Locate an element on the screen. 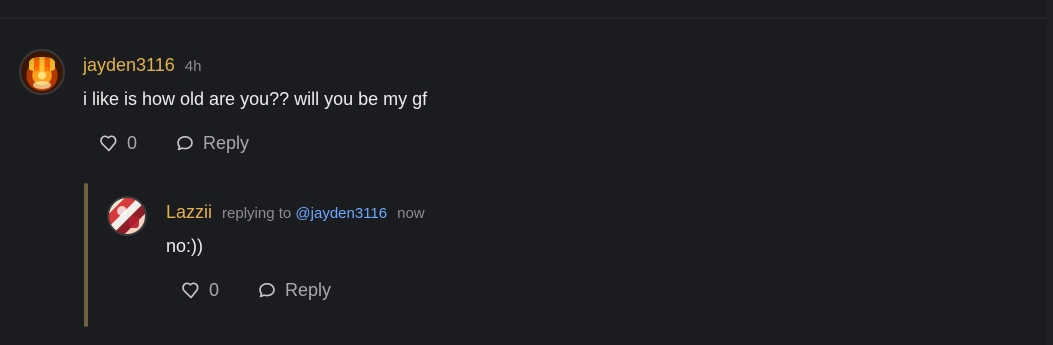  reply-like-button: 0 is located at coordinates (200, 290).